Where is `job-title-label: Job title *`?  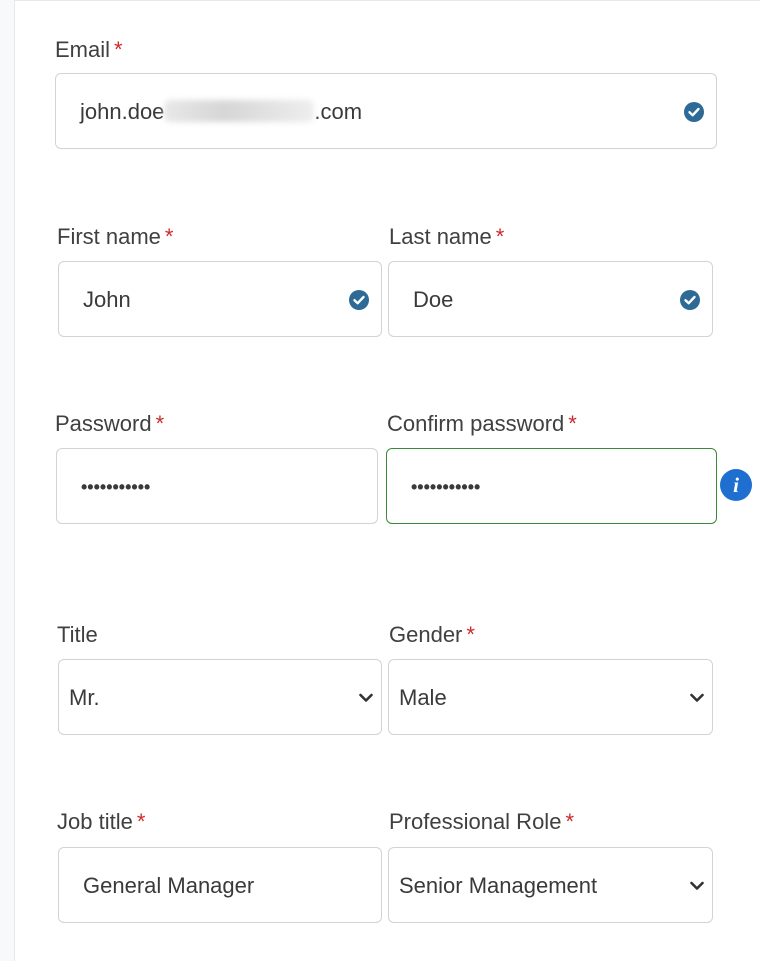
job-title-label: Job title * is located at coordinates (101, 822).